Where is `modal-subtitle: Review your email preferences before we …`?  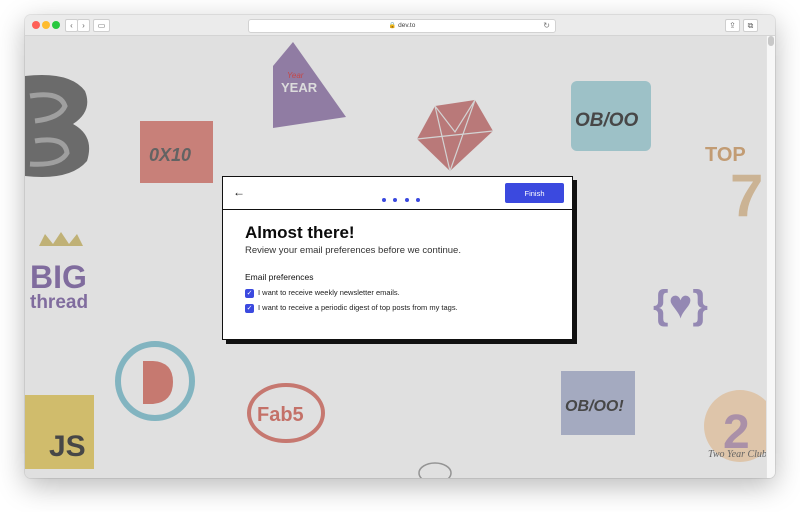
modal-subtitle: Review your email preferences before we … is located at coordinates (353, 250).